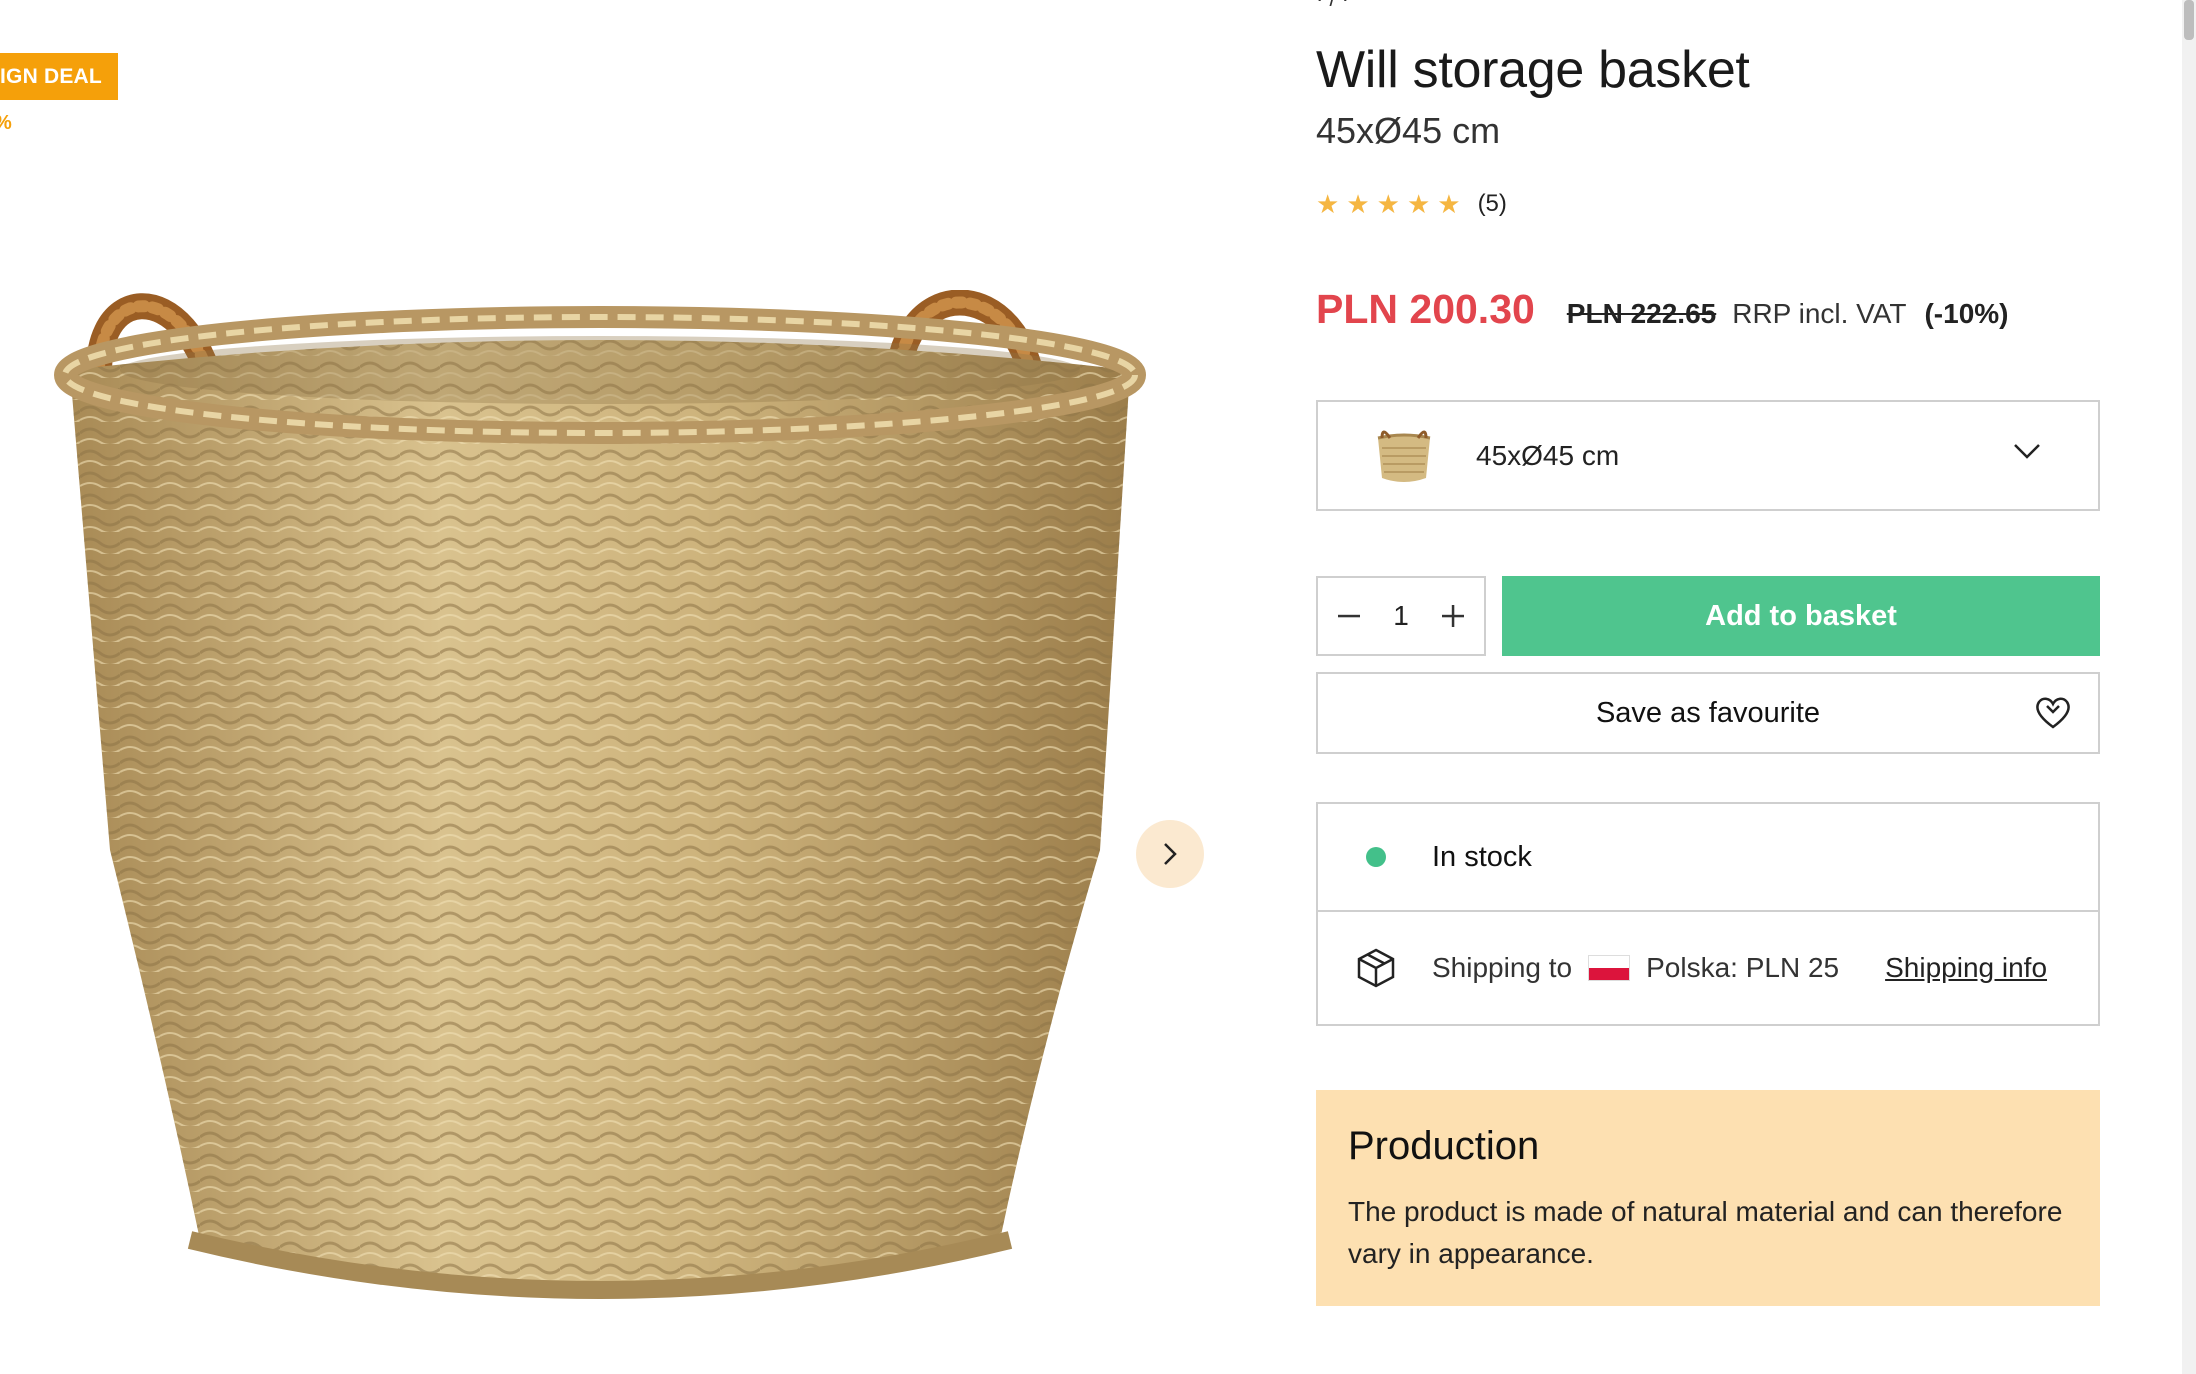  What do you see at coordinates (1708, 858) in the screenshot?
I see `stock-row: In stock` at bounding box center [1708, 858].